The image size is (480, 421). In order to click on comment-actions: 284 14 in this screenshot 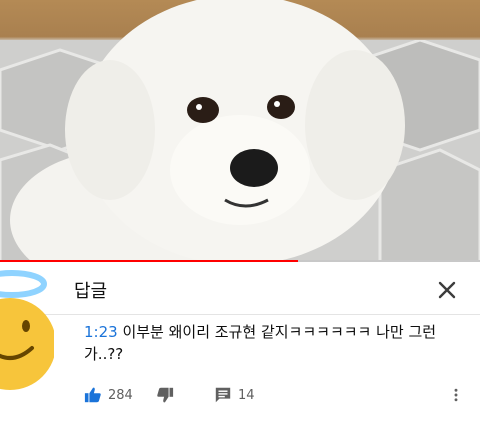, I will do `click(279, 395)`.